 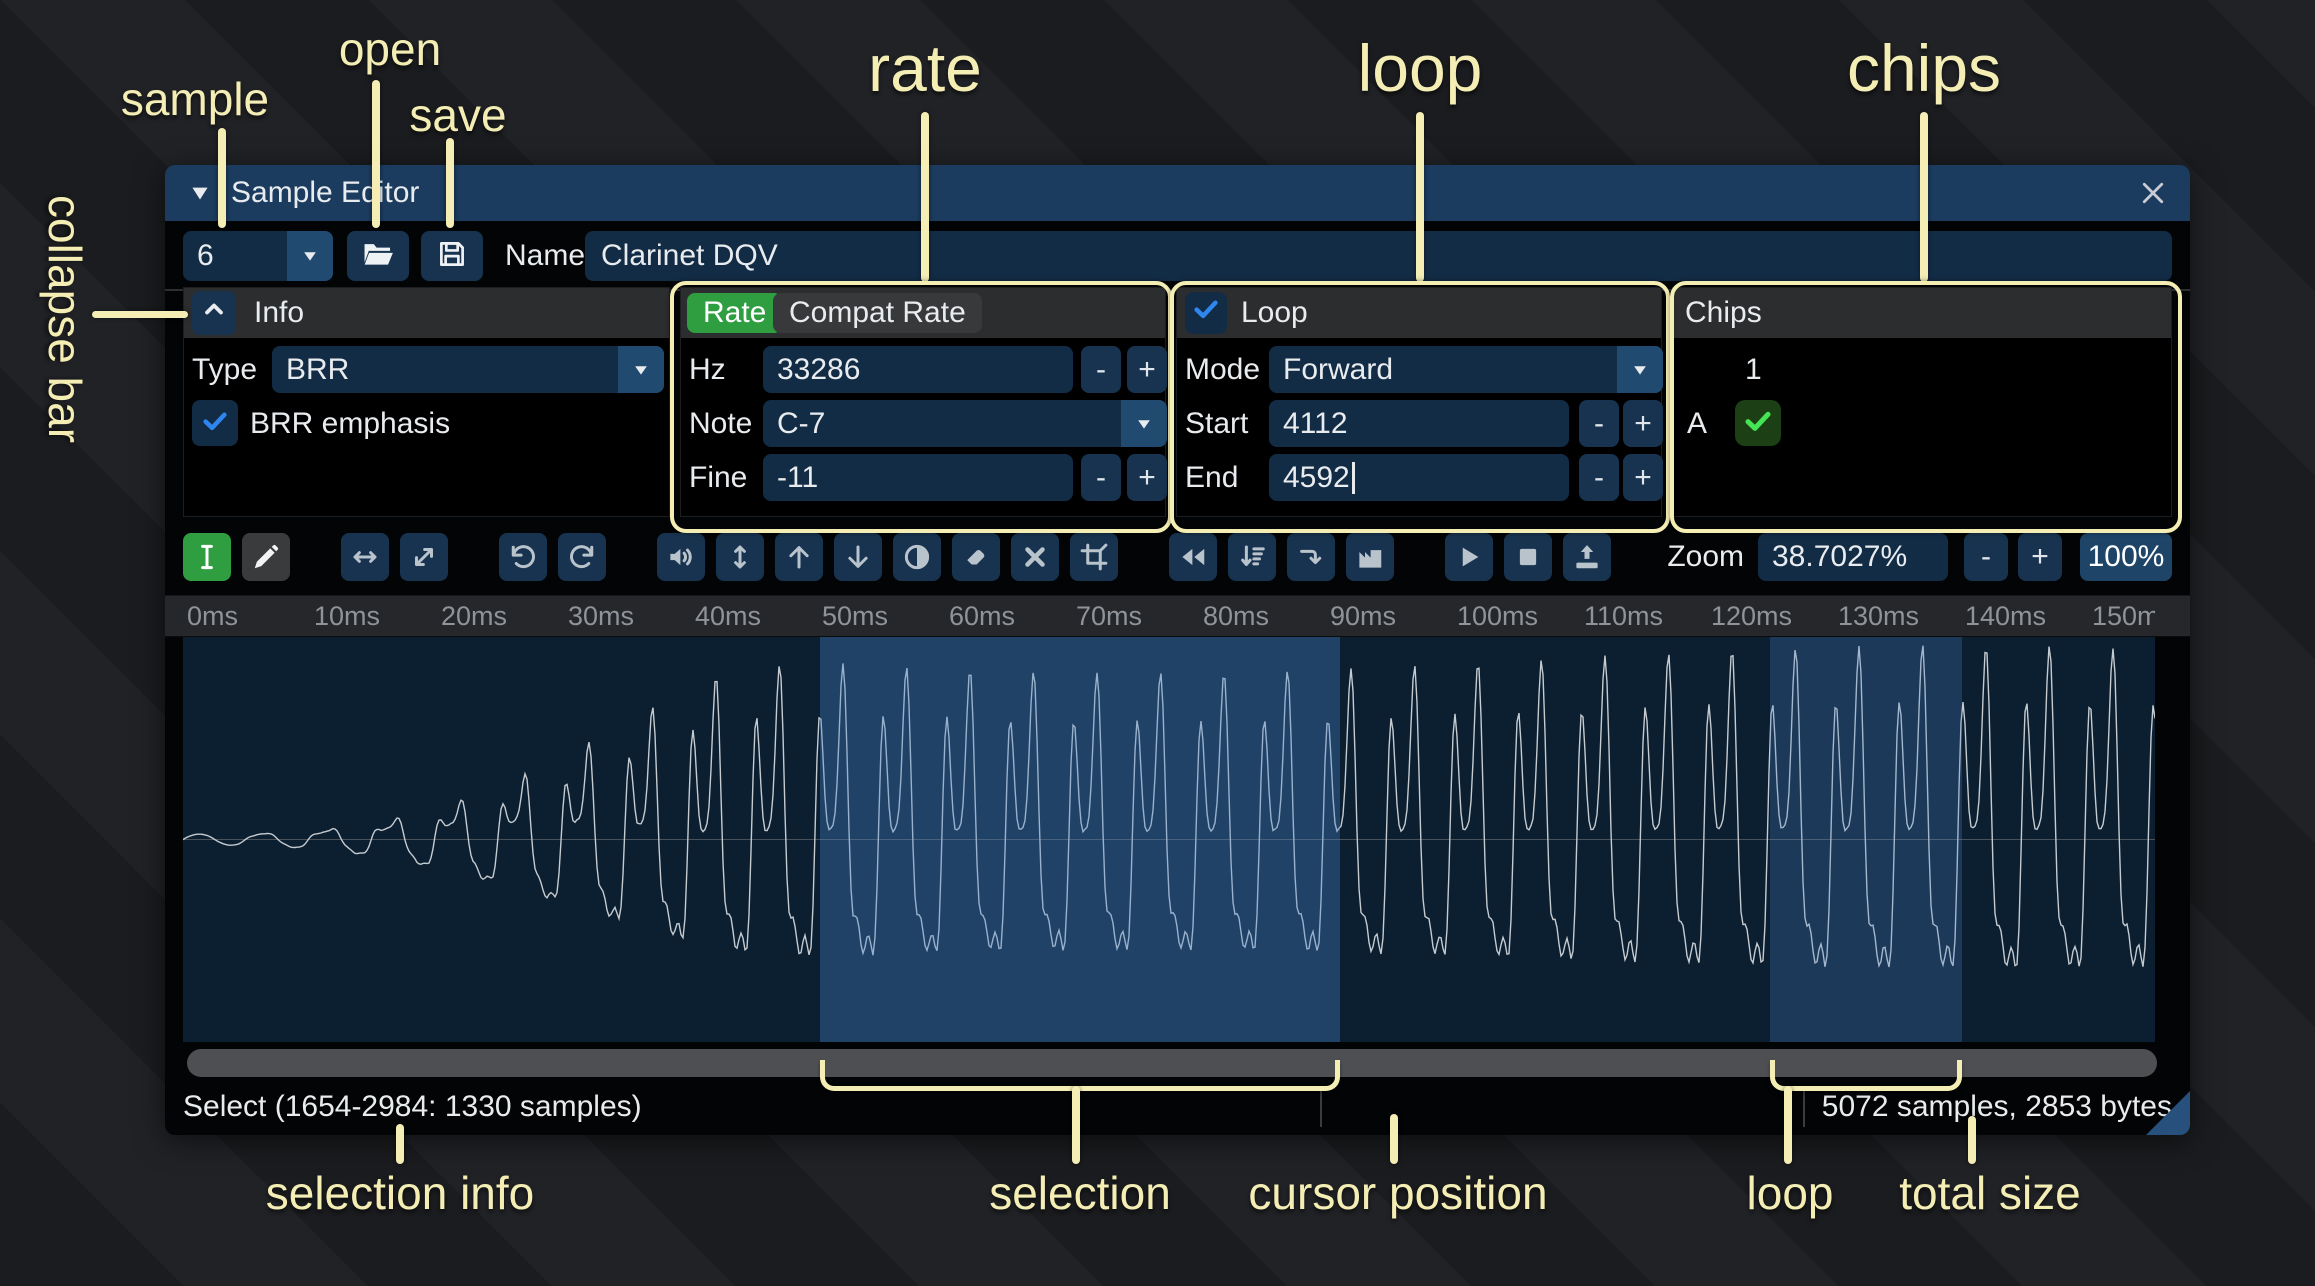 I want to click on arrows-horizontal-icon, so click(x=365, y=557).